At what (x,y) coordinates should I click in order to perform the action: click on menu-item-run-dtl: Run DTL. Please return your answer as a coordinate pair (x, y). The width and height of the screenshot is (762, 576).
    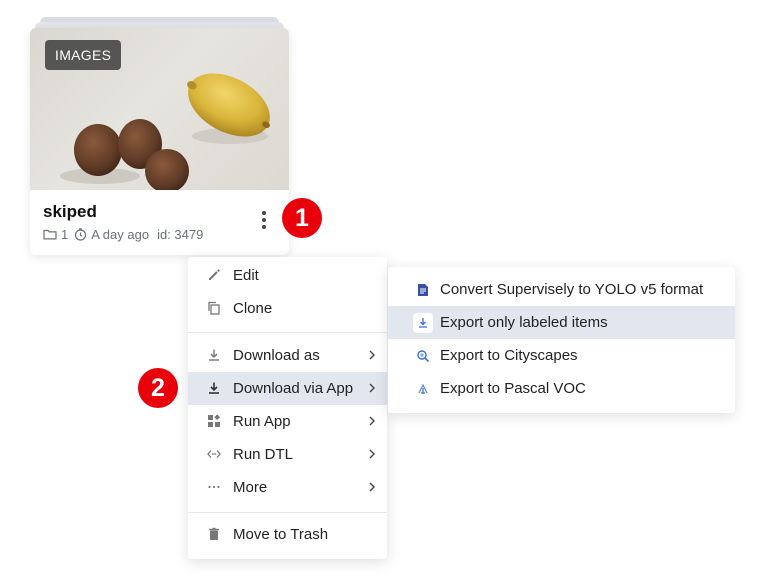
    Looking at the image, I should click on (287, 454).